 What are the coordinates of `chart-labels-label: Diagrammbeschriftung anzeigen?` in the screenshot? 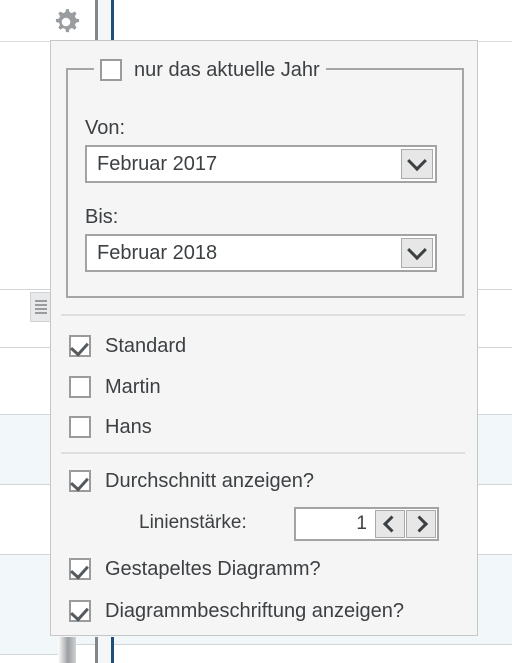 It's located at (255, 611).